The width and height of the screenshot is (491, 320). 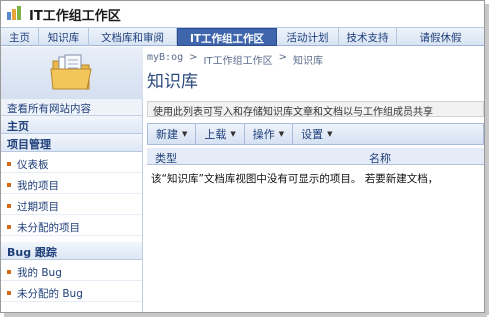 What do you see at coordinates (48, 227) in the screenshot?
I see `nav-item-label: 未分配的项目` at bounding box center [48, 227].